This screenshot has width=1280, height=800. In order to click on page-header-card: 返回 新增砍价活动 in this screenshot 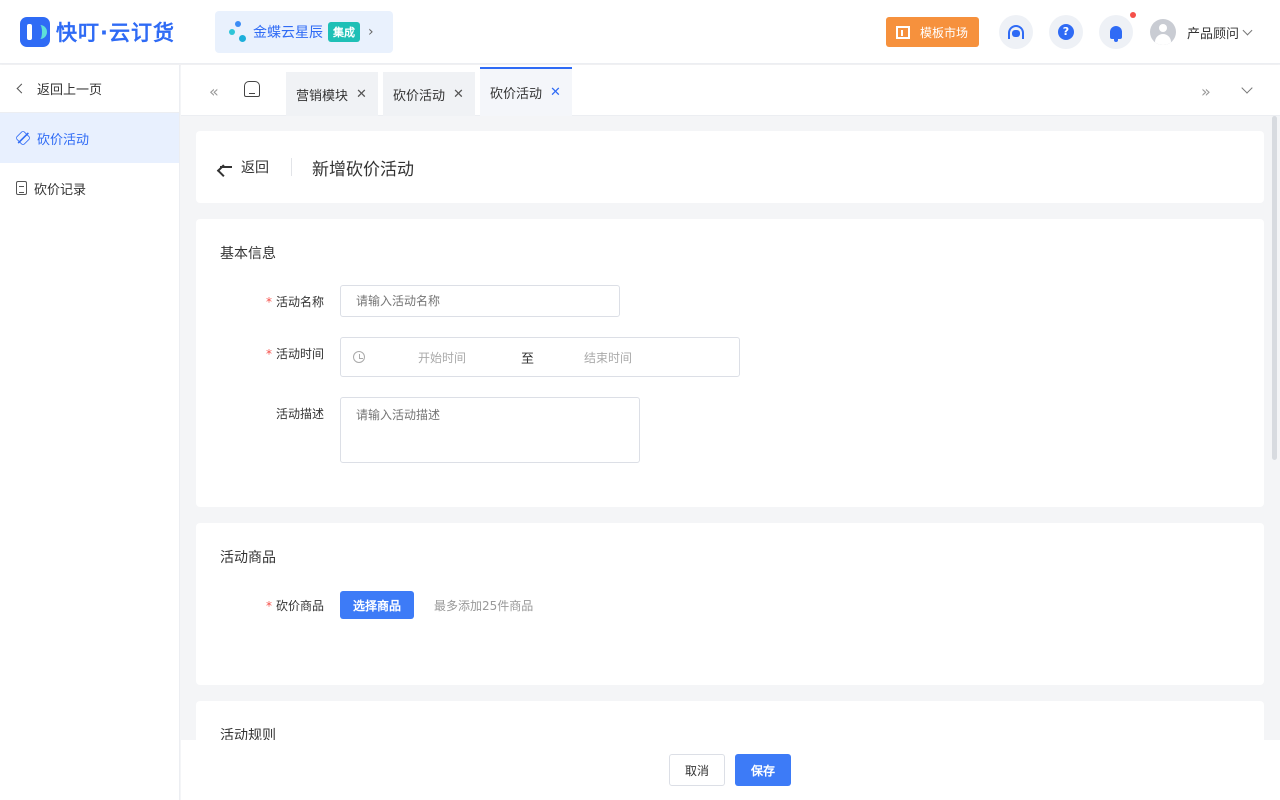, I will do `click(730, 167)`.